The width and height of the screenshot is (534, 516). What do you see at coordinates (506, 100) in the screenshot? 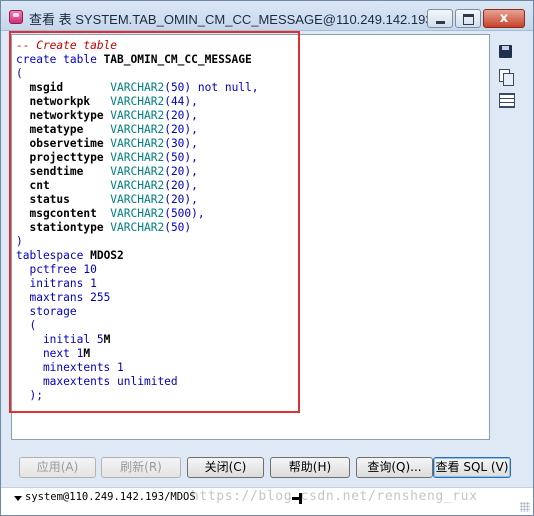
I see `grid-icon` at bounding box center [506, 100].